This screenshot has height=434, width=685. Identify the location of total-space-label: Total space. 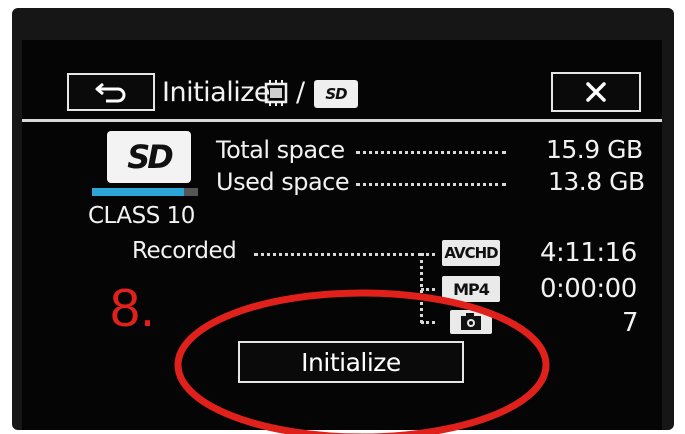
(280, 150).